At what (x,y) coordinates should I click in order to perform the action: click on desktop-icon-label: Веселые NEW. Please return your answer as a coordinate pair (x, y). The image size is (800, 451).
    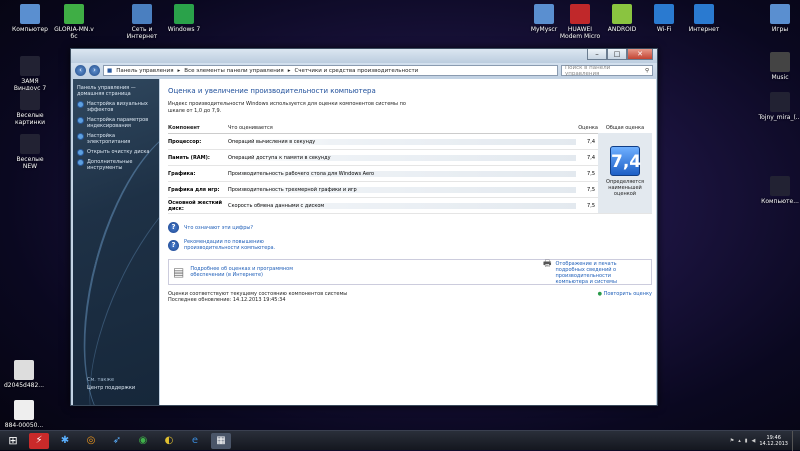
    Looking at the image, I should click on (30, 163).